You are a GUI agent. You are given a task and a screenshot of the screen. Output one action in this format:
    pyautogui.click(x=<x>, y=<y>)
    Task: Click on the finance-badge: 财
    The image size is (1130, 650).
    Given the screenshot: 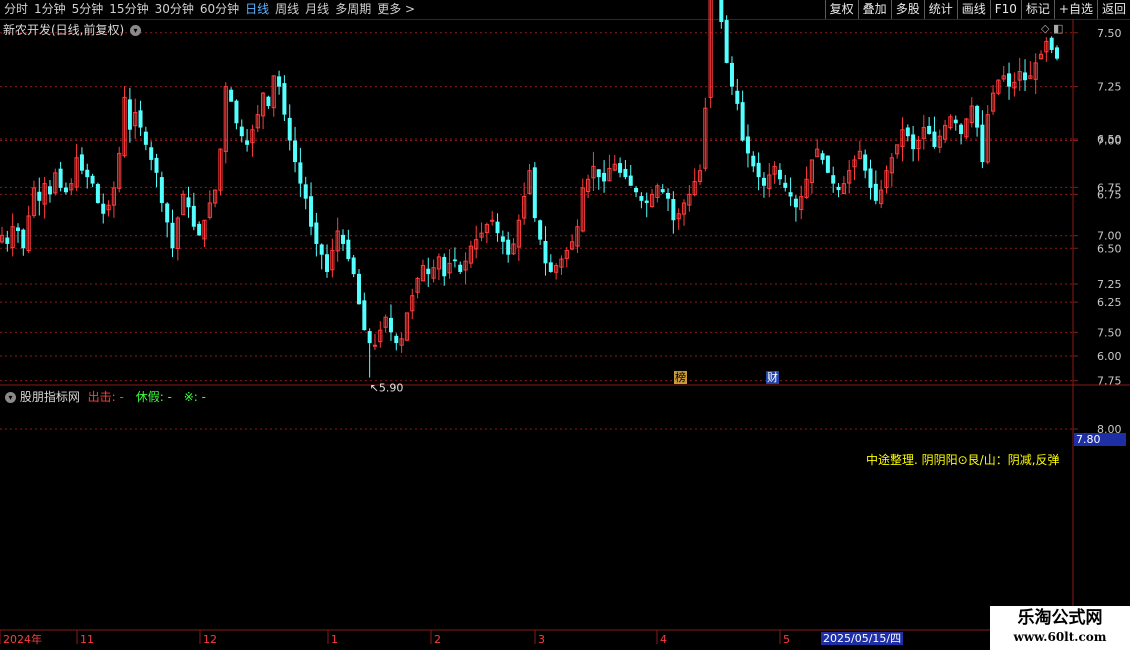 What is the action you would take?
    pyautogui.click(x=772, y=377)
    